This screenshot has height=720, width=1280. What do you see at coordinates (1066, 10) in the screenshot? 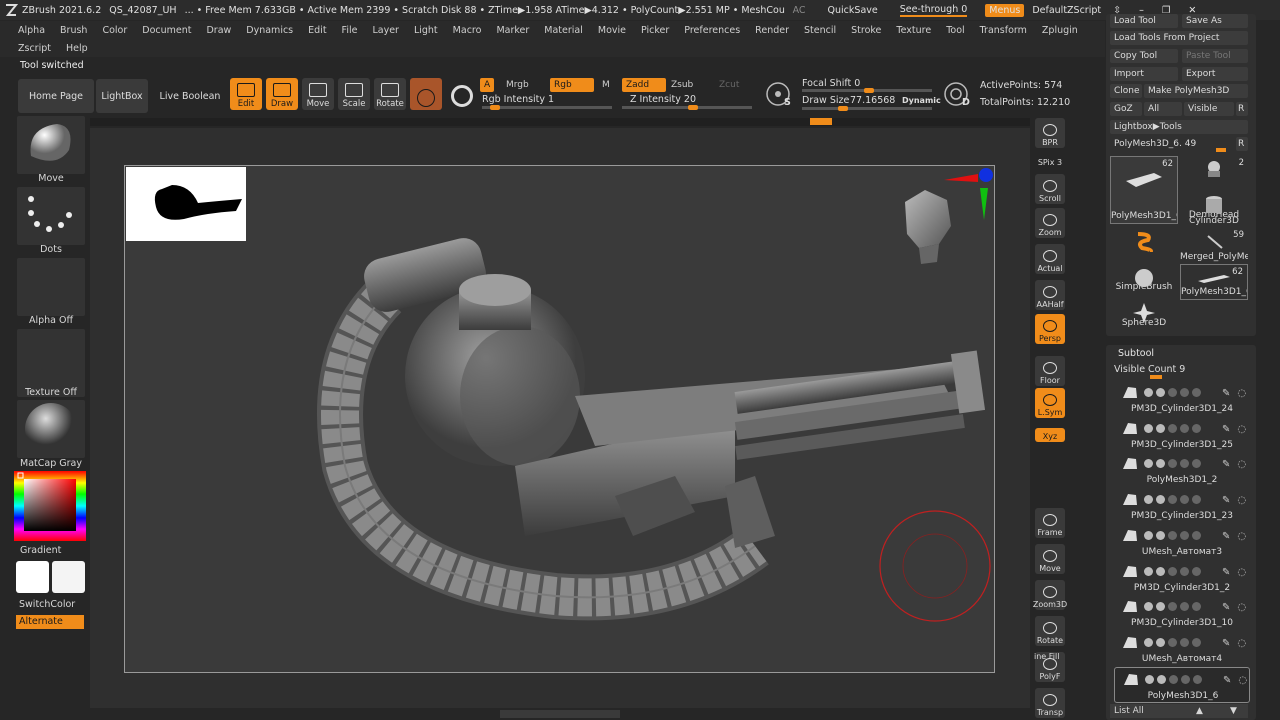
I see `default-zscript-button: DefaultZScript` at bounding box center [1066, 10].